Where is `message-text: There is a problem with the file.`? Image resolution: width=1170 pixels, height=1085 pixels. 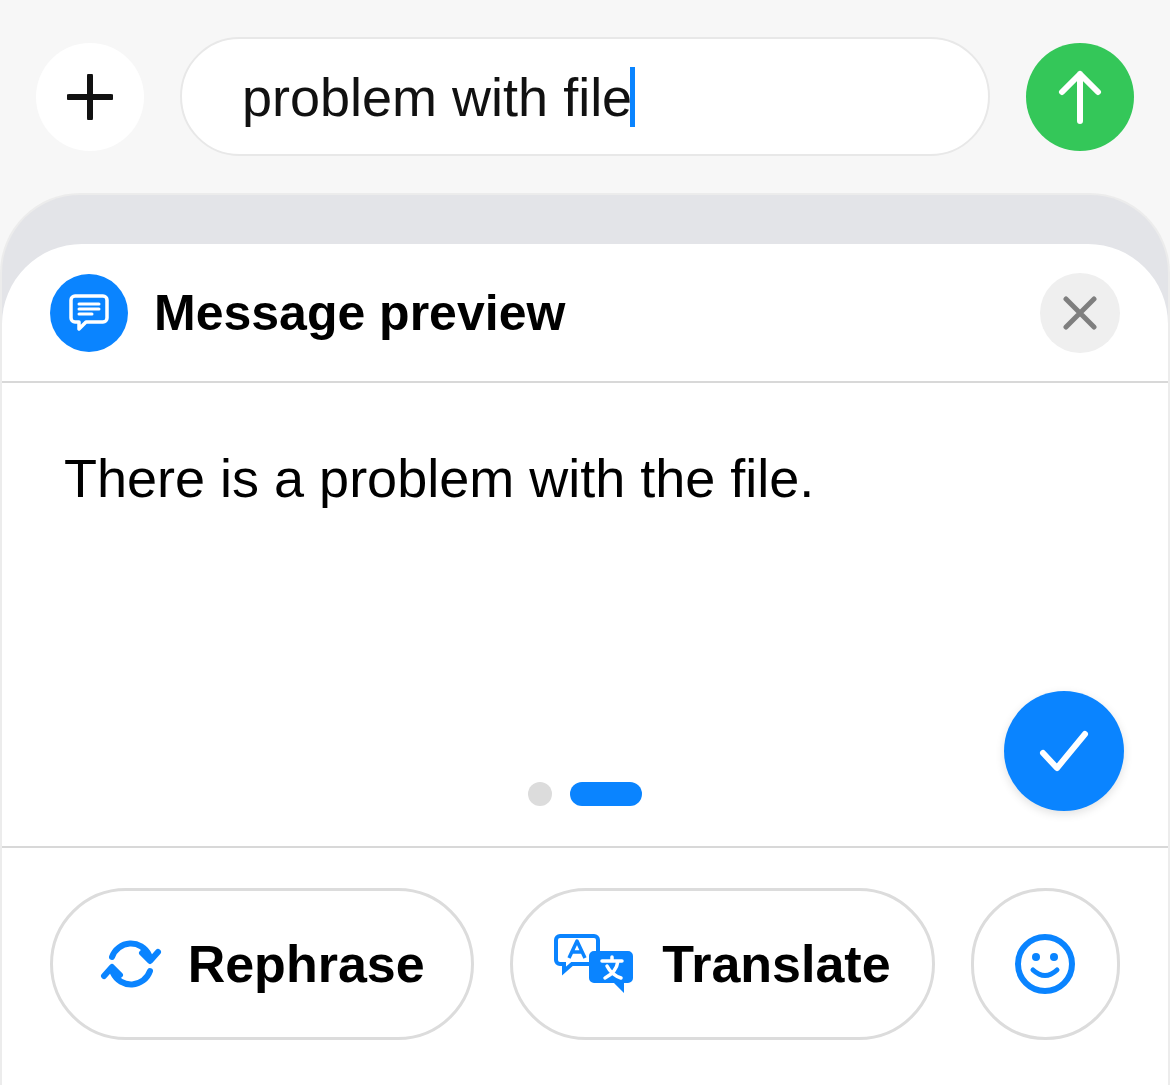 message-text: There is a problem with the file. is located at coordinates (439, 478).